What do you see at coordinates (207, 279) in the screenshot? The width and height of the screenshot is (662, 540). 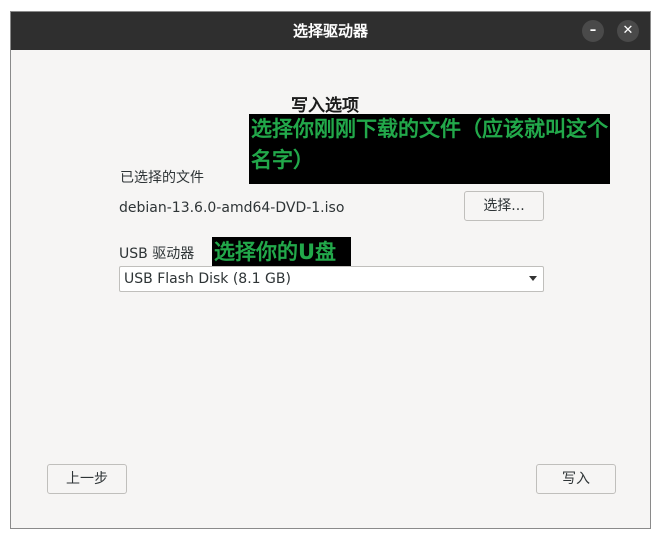 I see `usb-drive-selected: USB Flash Disk (8.1 GB)` at bounding box center [207, 279].